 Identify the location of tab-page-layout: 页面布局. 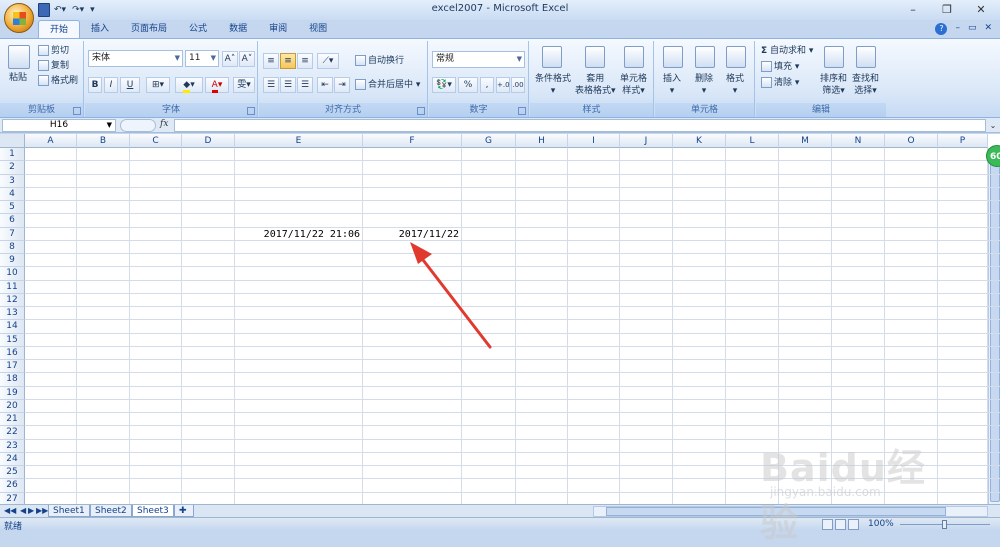
(149, 29).